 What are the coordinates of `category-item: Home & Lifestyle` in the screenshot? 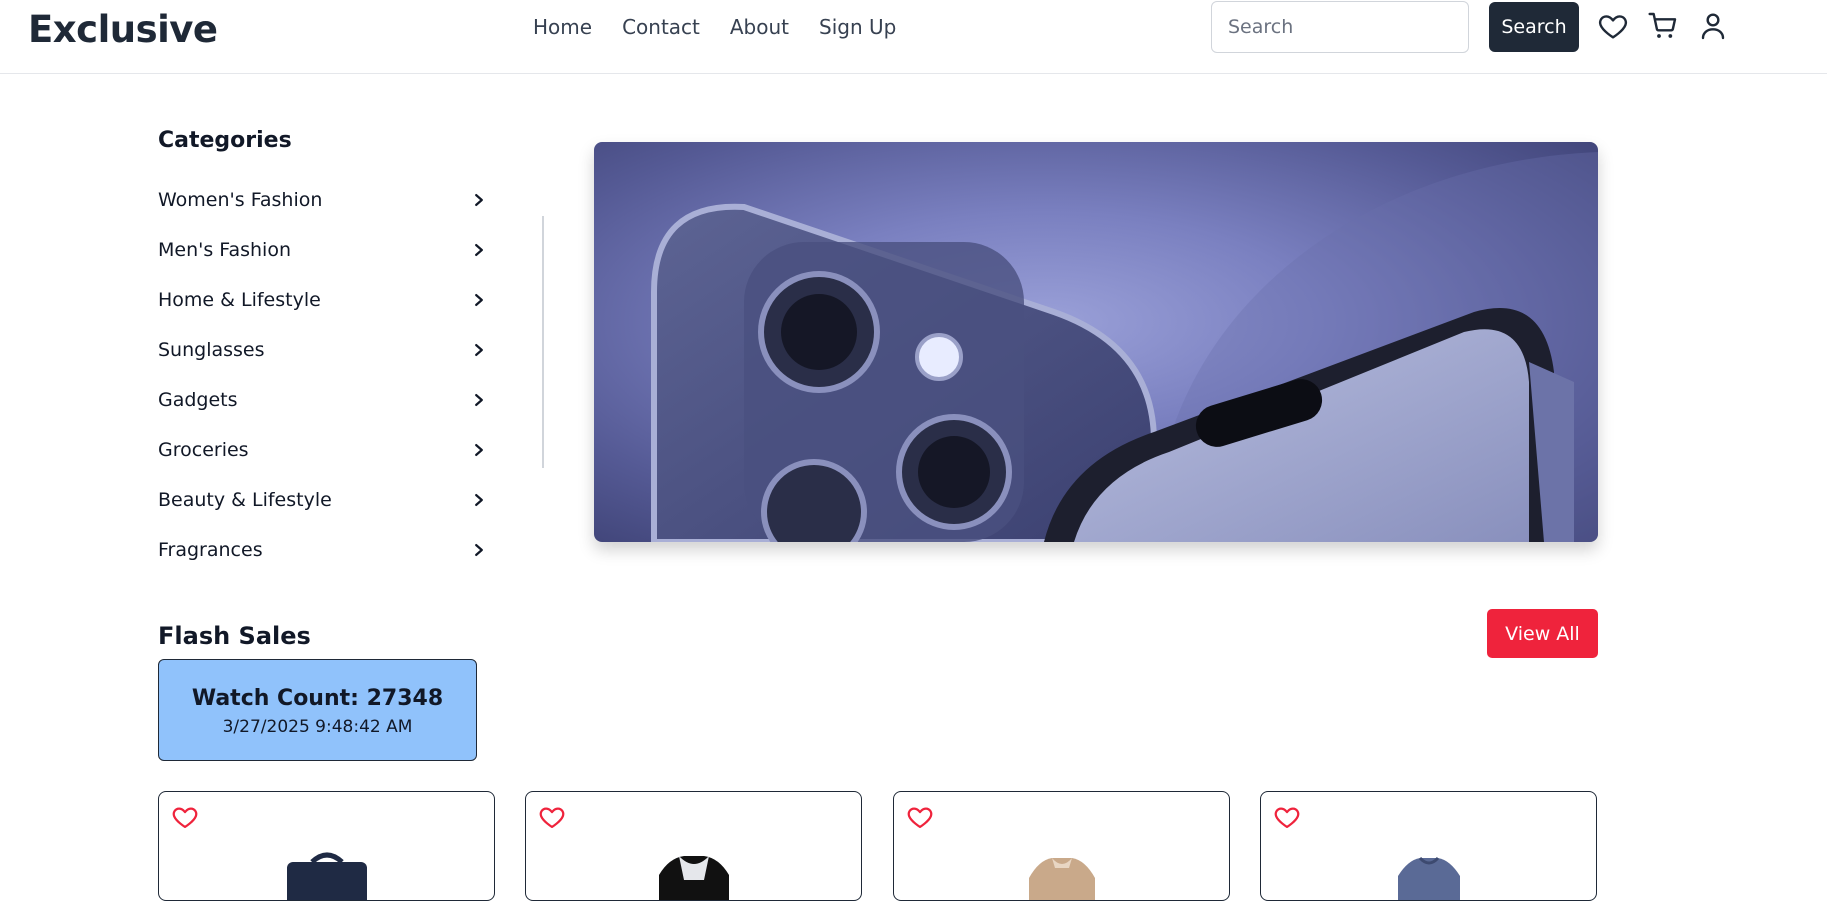 It's located at (323, 300).